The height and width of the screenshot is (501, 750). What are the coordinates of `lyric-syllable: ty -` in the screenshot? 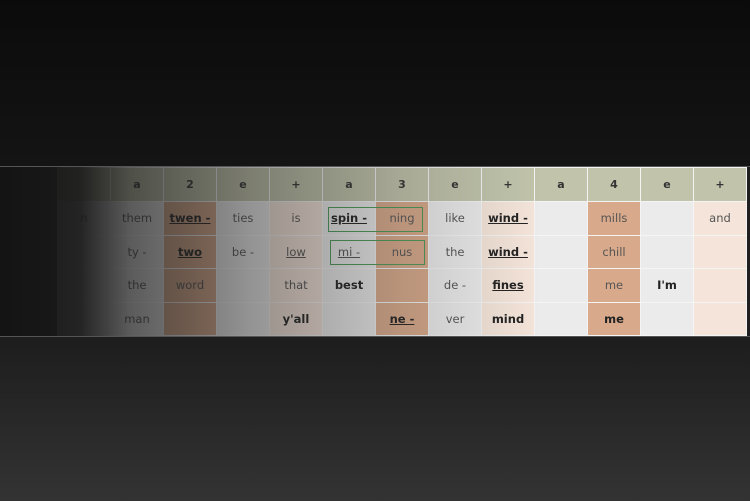 It's located at (137, 251).